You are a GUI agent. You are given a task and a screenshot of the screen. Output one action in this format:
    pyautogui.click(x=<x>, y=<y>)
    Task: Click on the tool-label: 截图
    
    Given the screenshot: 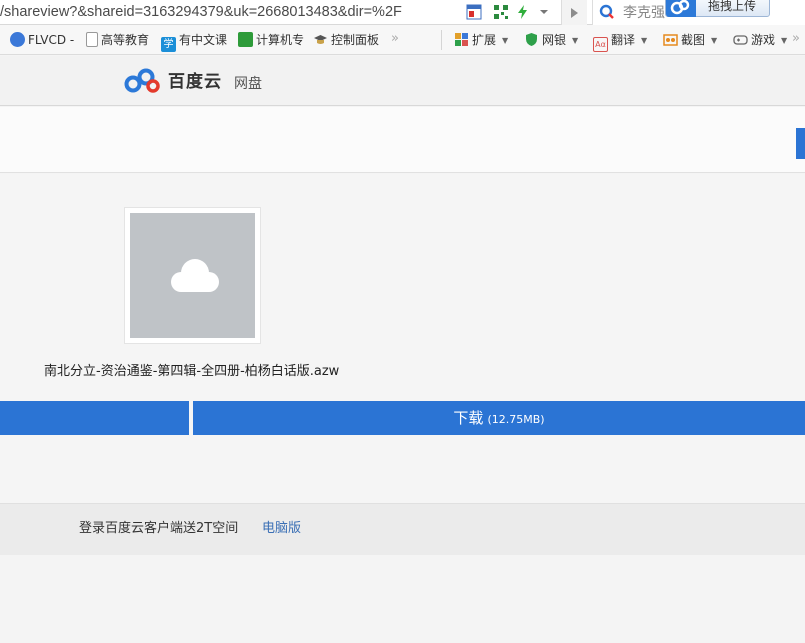 What is the action you would take?
    pyautogui.click(x=693, y=40)
    